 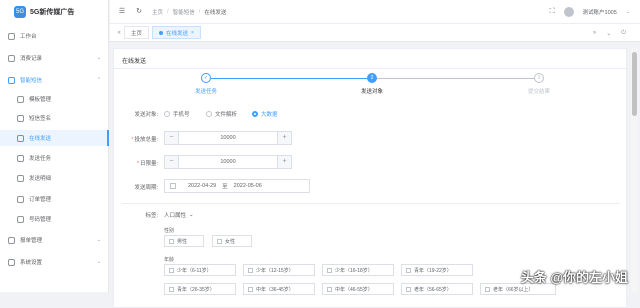 I want to click on sidebar-item-smart-sms: 智能短信 ⌃, so click(x=54, y=80).